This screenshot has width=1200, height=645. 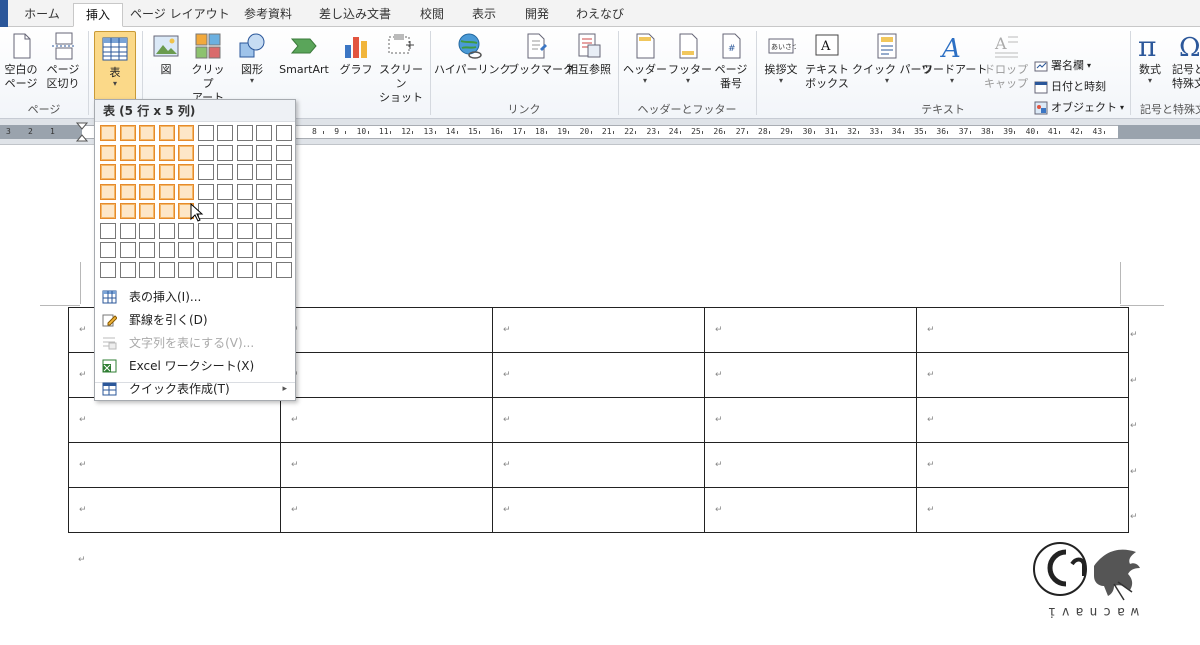 I want to click on screenshot-button: スクリーン ショット, so click(x=401, y=68).